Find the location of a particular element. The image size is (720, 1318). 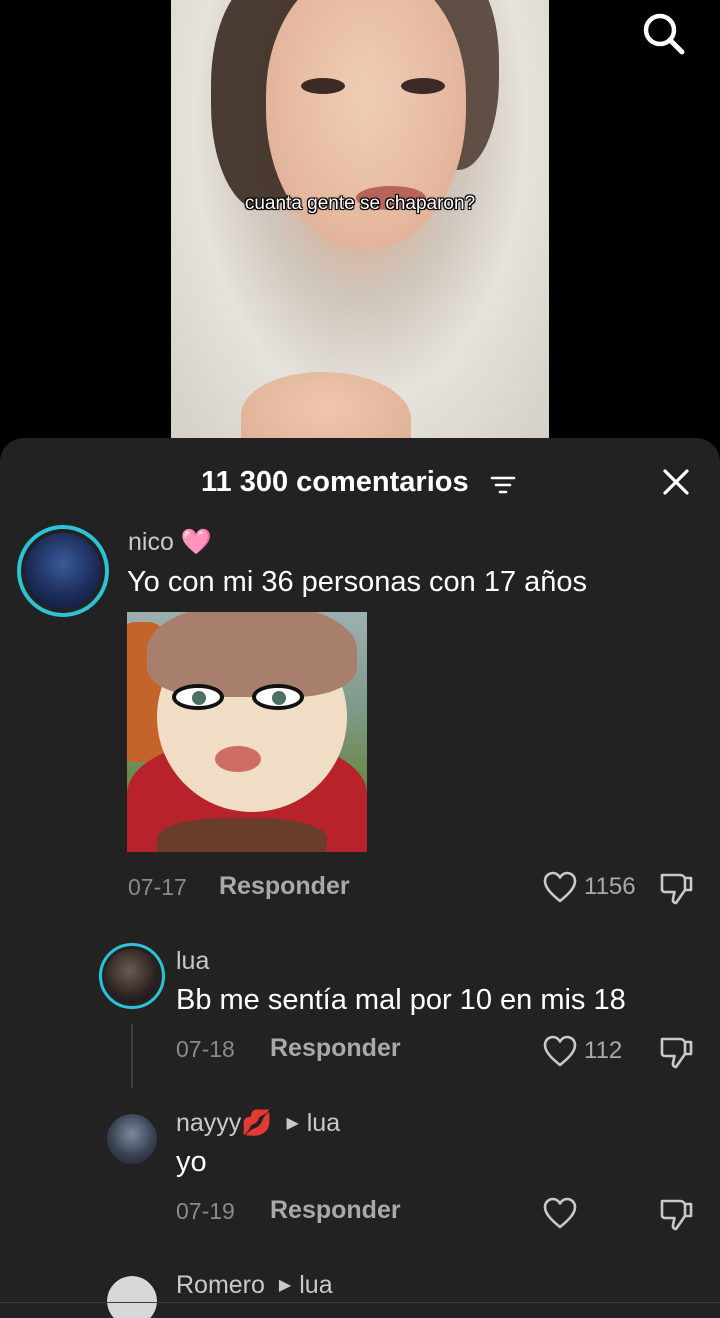

comment-username-text: Romero is located at coordinates (220, 1285).